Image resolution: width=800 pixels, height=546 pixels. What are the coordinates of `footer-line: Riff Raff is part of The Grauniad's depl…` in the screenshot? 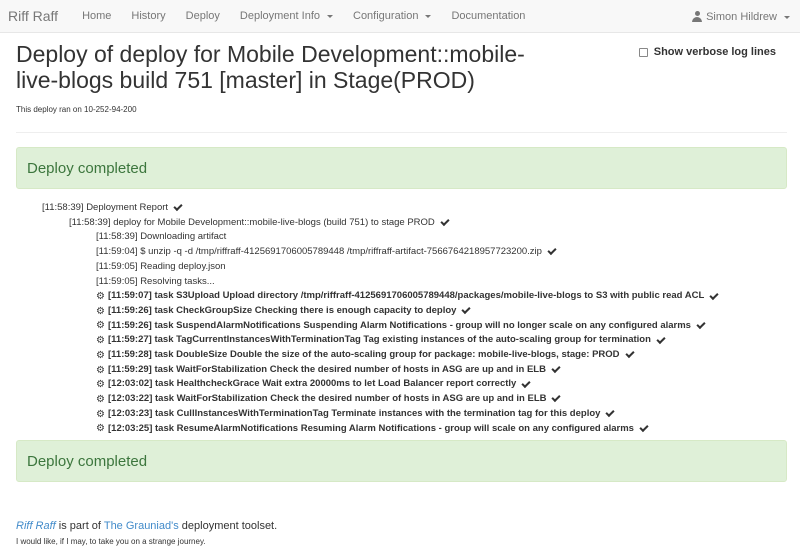 It's located at (401, 526).